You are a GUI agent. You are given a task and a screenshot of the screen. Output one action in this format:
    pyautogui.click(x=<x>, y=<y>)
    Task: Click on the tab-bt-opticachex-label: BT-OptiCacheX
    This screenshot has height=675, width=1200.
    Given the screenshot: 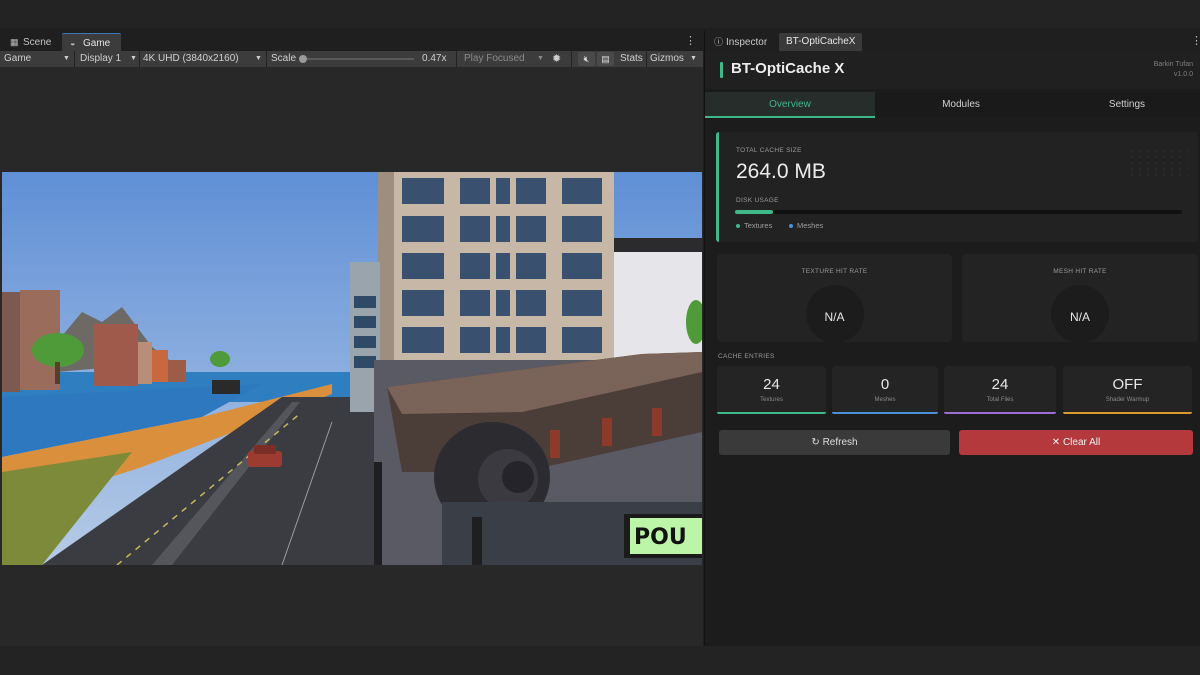 What is the action you would take?
    pyautogui.click(x=821, y=41)
    